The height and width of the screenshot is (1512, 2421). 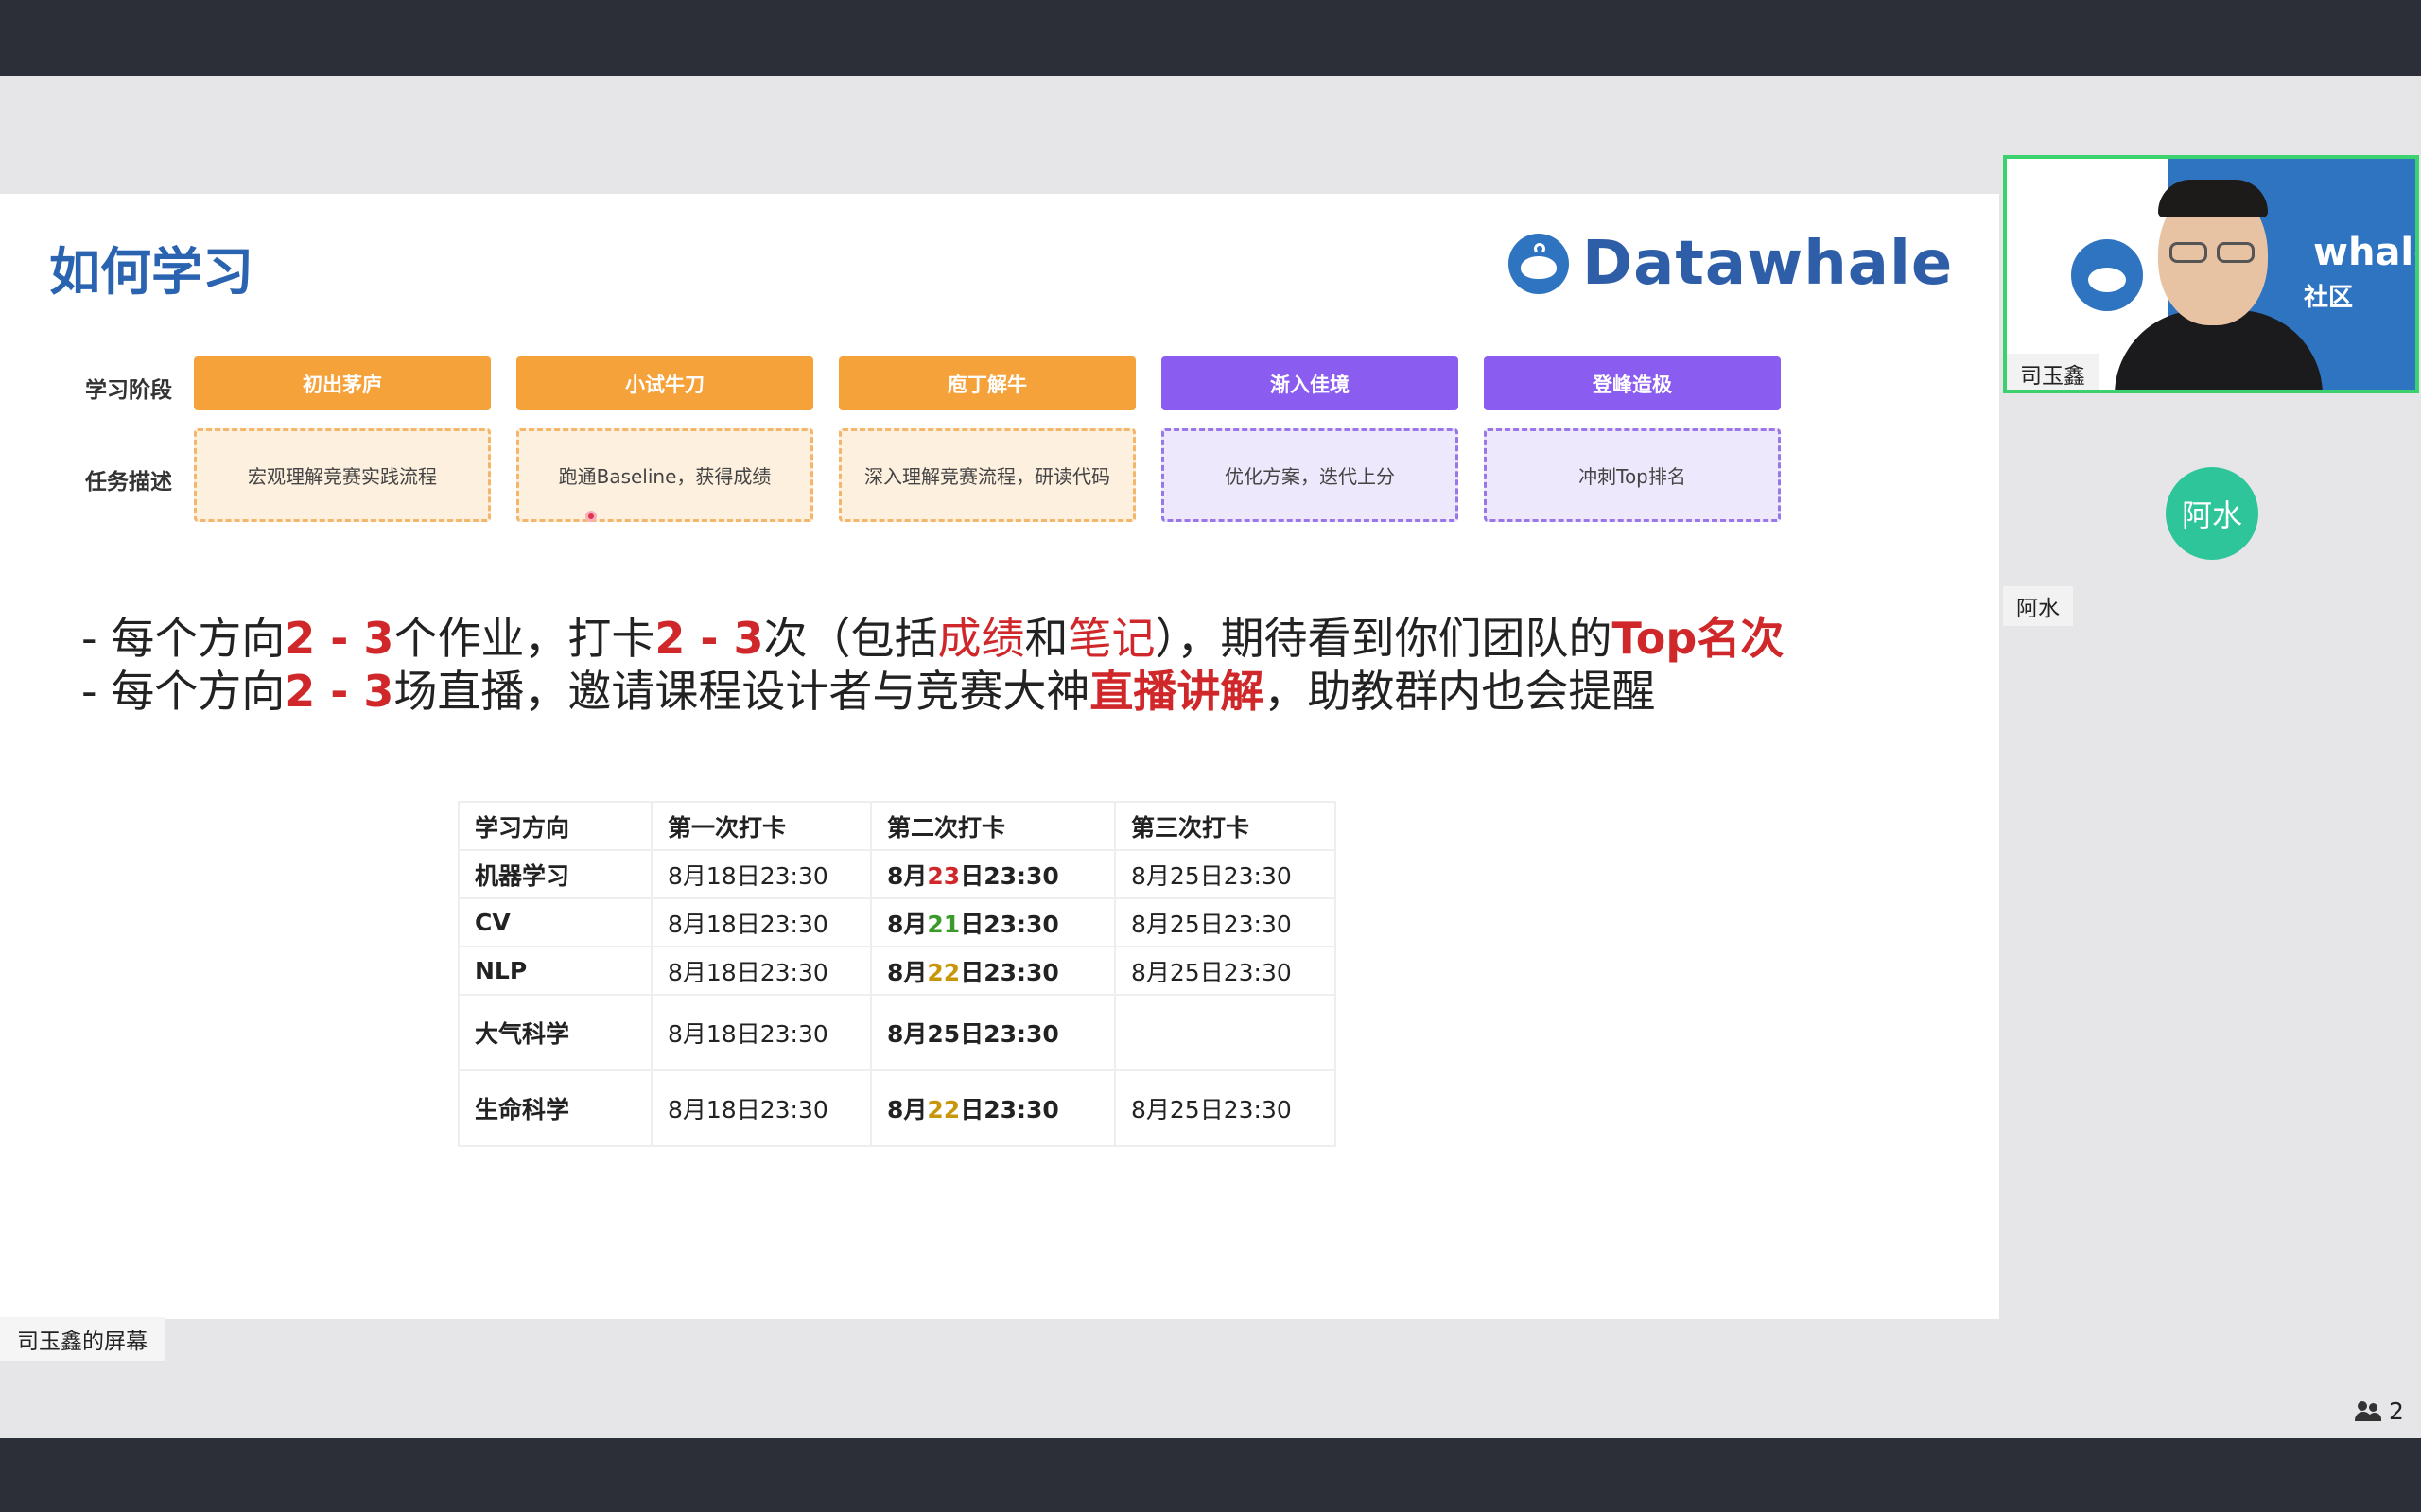 I want to click on avatar: 阿水, so click(x=2212, y=513).